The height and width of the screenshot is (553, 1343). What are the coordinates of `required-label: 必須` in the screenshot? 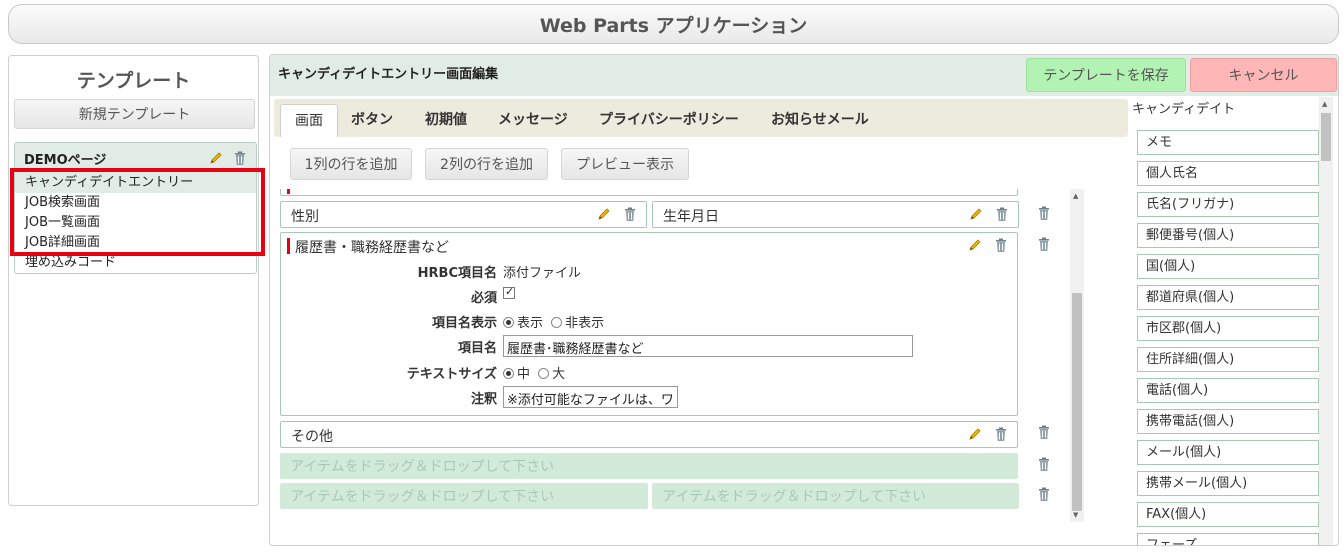 It's located at (483, 298).